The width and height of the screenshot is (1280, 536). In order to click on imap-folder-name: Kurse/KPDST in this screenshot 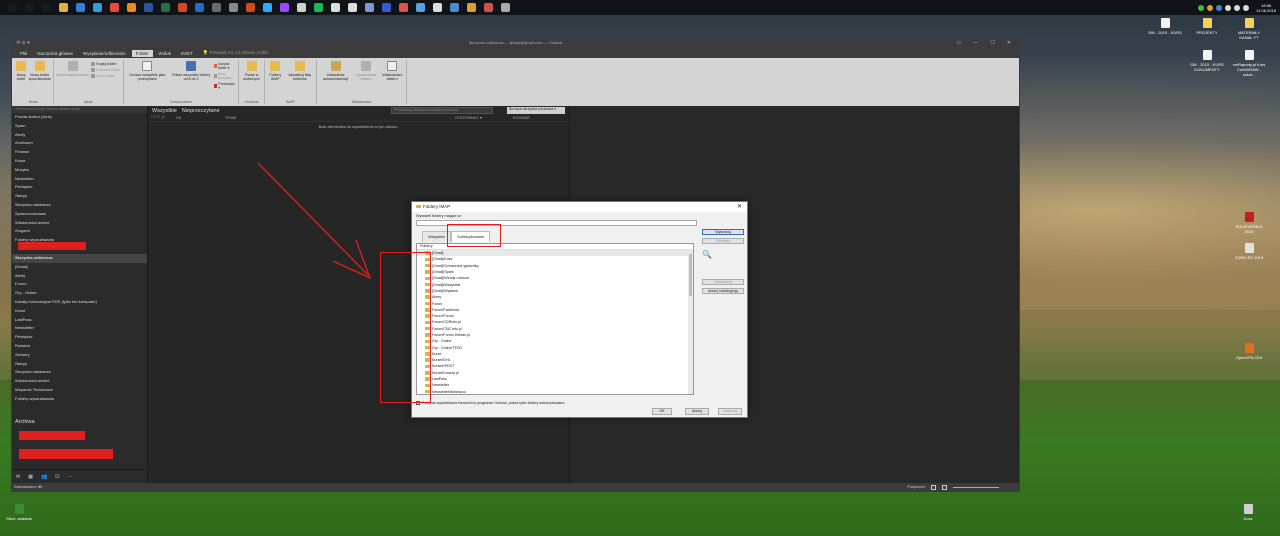, I will do `click(443, 366)`.